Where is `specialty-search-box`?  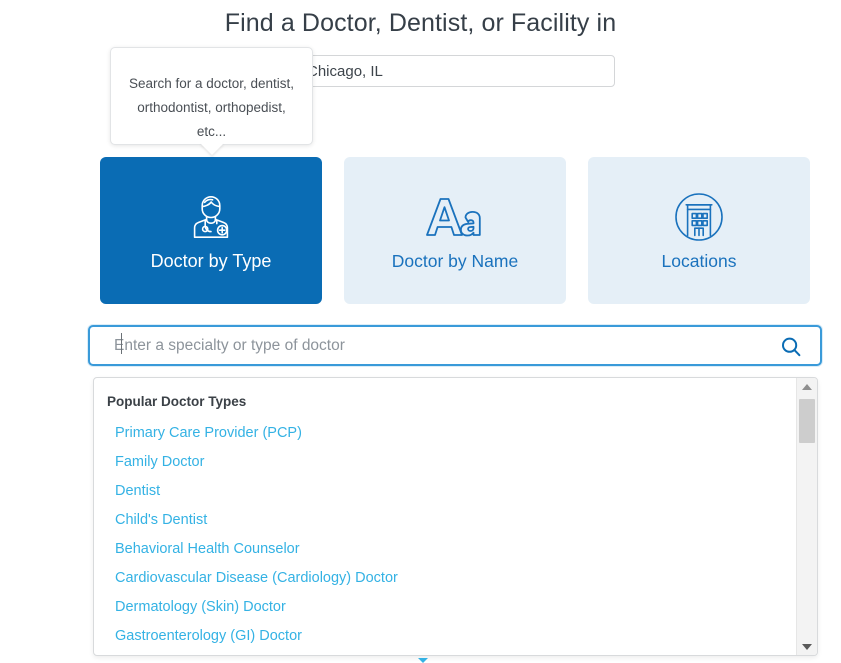 specialty-search-box is located at coordinates (455, 345).